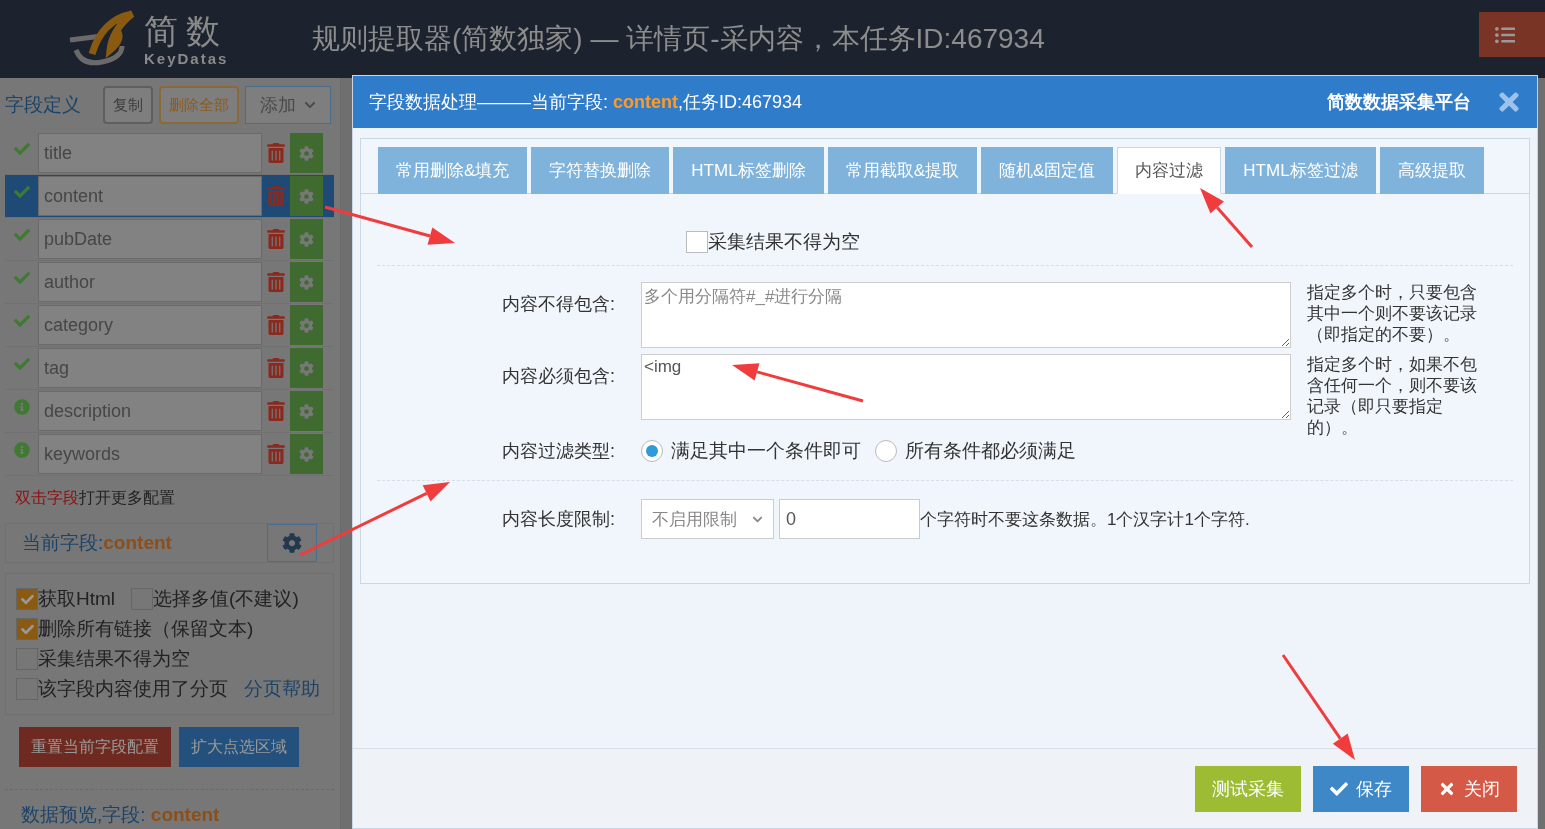 The width and height of the screenshot is (1545, 829). What do you see at coordinates (558, 376) in the screenshot?
I see `field-label: 内容必须包含:` at bounding box center [558, 376].